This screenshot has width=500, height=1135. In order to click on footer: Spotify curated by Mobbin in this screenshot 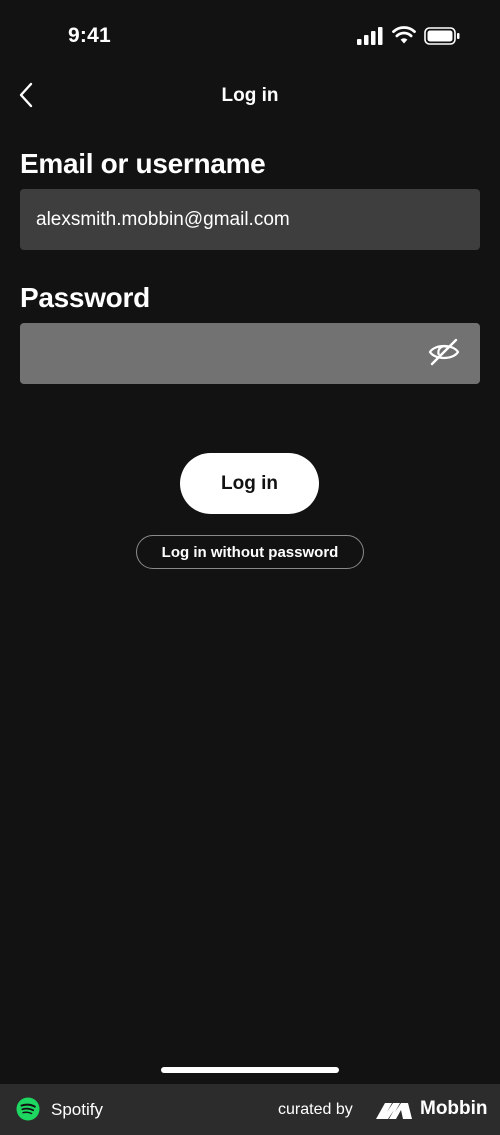, I will do `click(250, 1109)`.